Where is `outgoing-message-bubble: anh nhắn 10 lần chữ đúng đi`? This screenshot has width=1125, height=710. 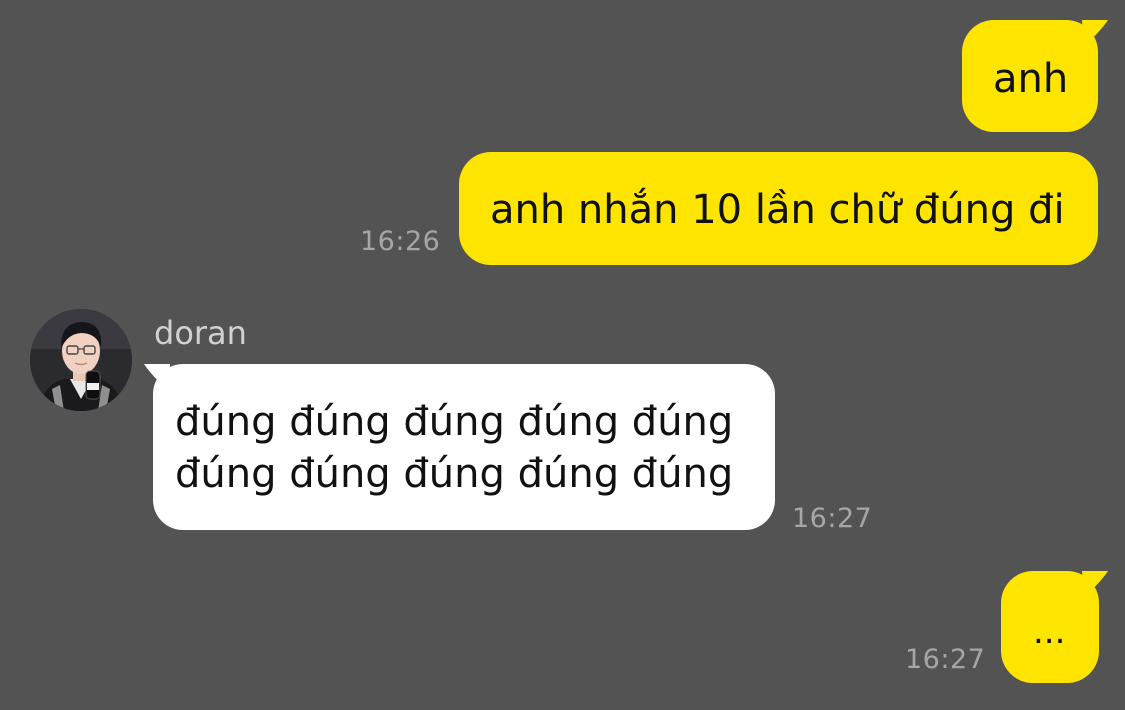
outgoing-message-bubble: anh nhắn 10 lần chữ đúng đi is located at coordinates (778, 208).